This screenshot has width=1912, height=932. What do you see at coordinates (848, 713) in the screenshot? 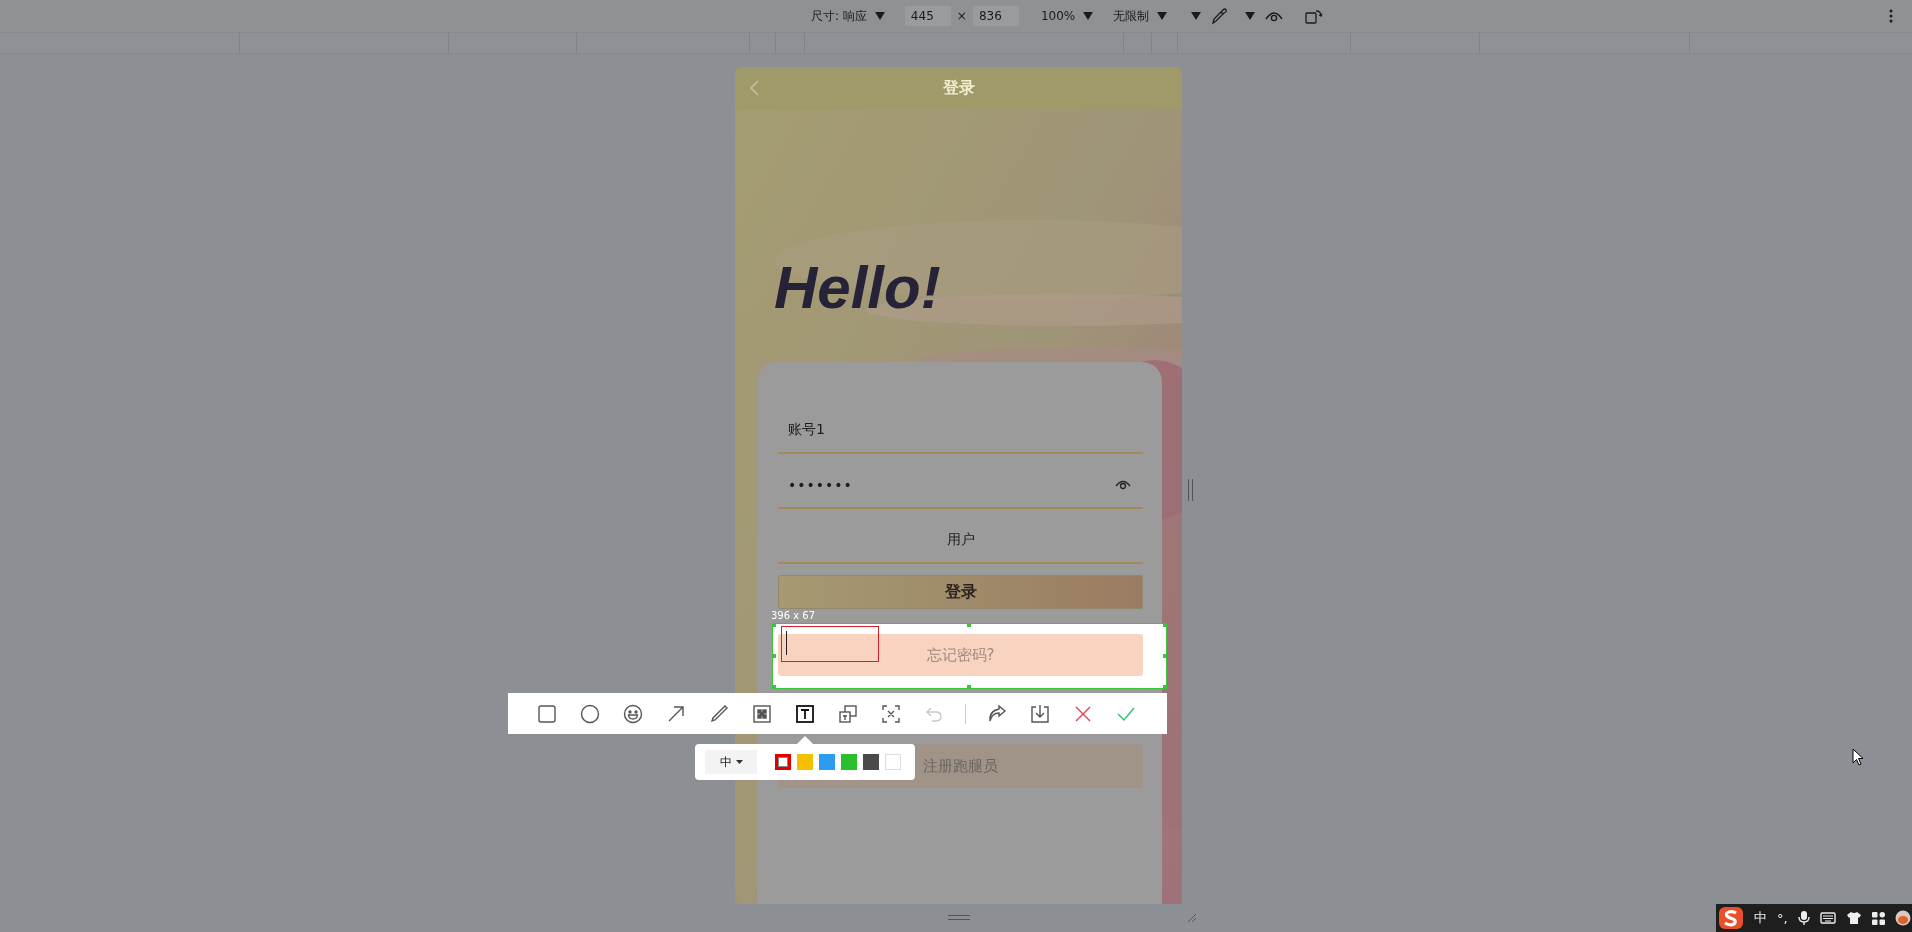
I see `translate-icon` at bounding box center [848, 713].